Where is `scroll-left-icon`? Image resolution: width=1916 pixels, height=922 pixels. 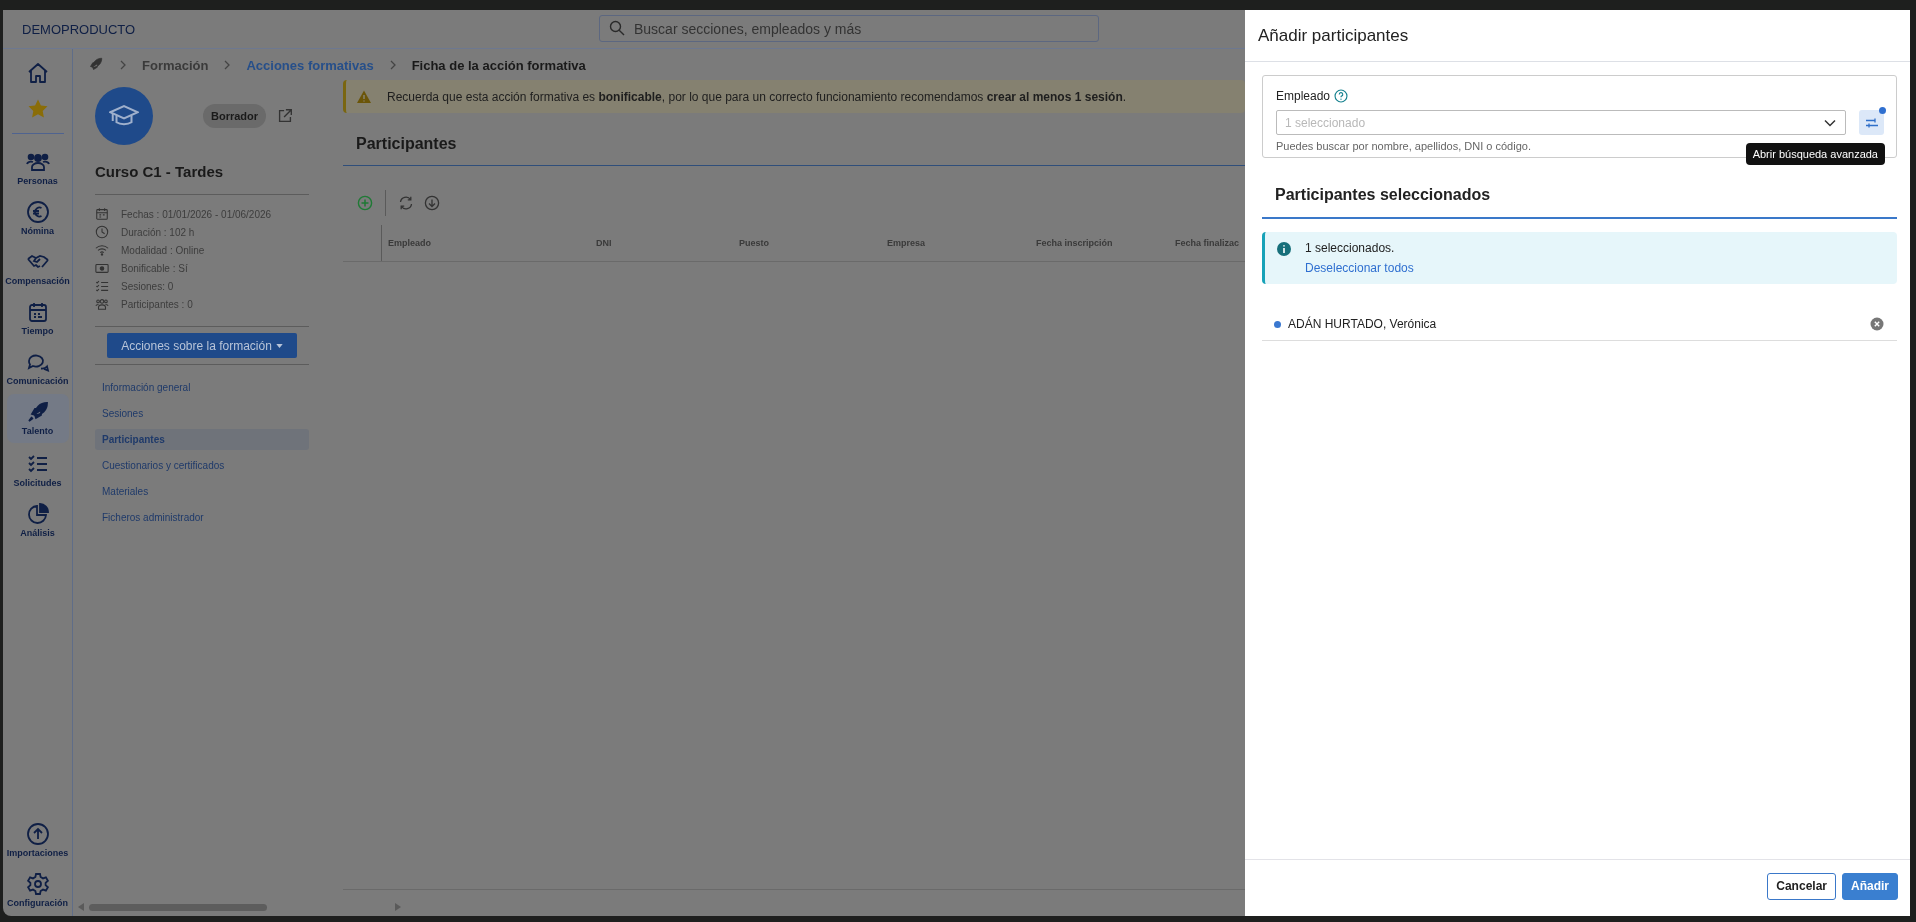
scroll-left-icon is located at coordinates (81, 907).